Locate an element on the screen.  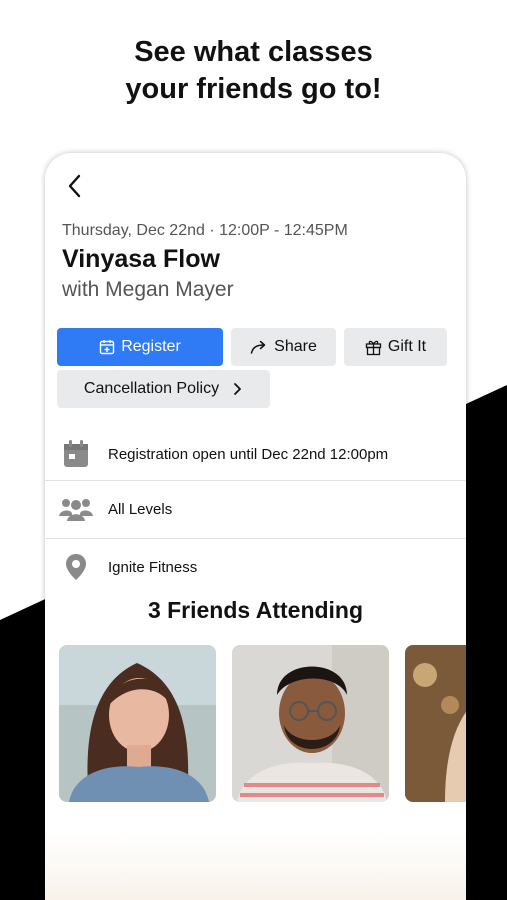
location-text: Ignite Fitness is located at coordinates (153, 567).